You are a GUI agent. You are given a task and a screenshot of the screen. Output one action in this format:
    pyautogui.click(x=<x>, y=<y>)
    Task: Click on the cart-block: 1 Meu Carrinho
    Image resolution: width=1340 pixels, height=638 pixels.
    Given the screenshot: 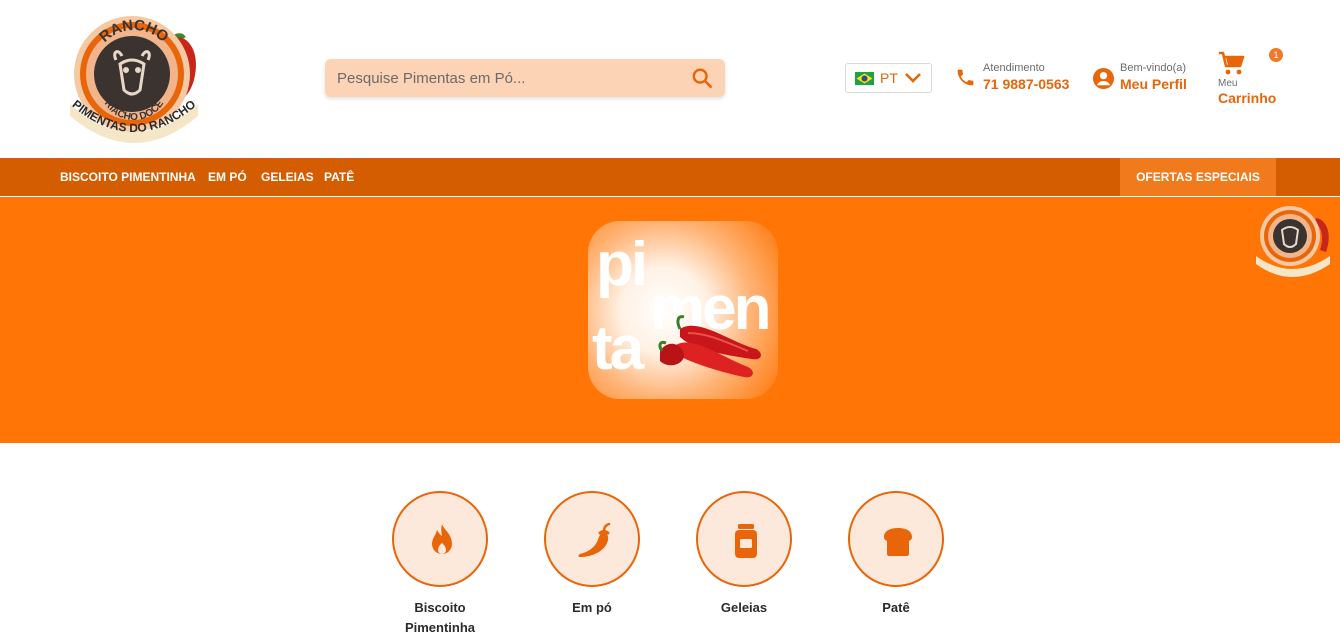 What is the action you would take?
    pyautogui.click(x=1253, y=78)
    